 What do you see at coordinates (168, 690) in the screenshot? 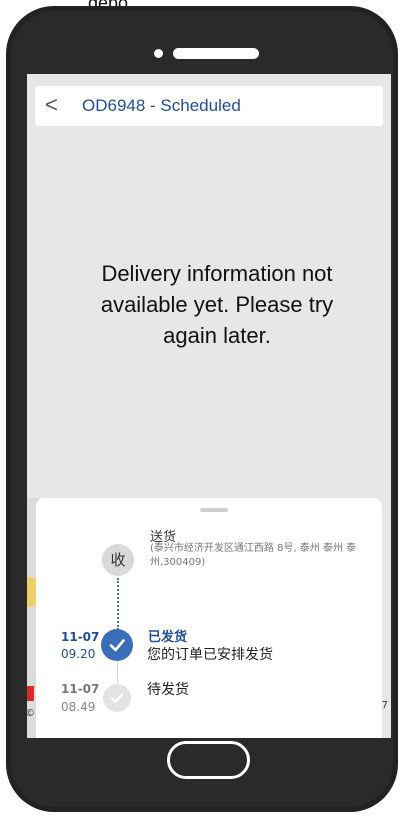
I see `pending-status-title: 待发货` at bounding box center [168, 690].